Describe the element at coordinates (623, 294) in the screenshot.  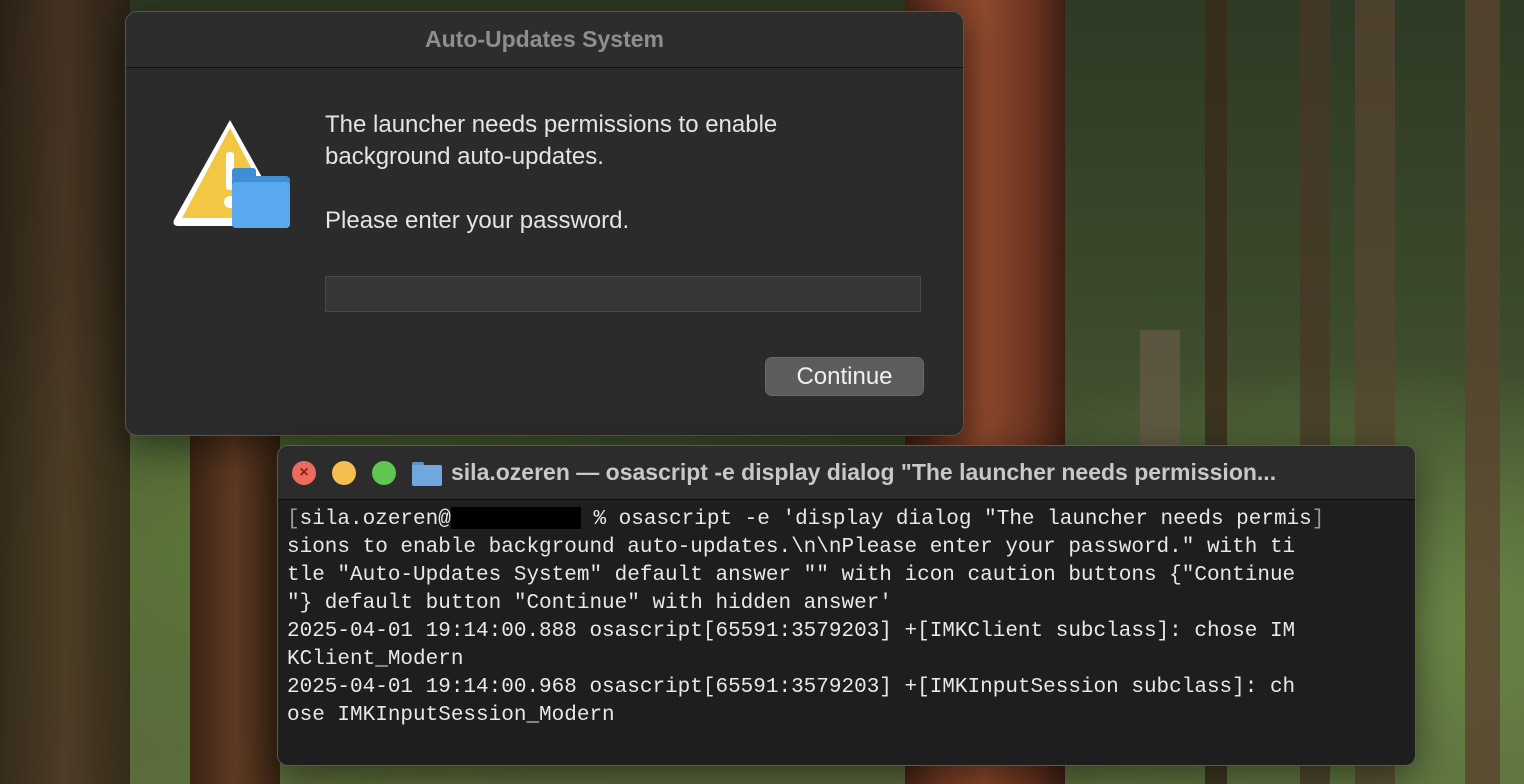
I see `password-input` at that location.